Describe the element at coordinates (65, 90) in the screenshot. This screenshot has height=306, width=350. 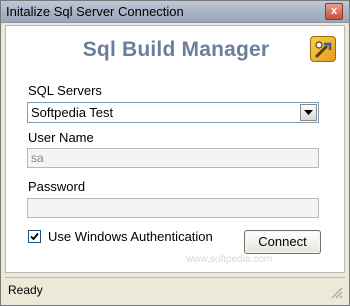
I see `sql-servers-label: SQL Servers` at that location.